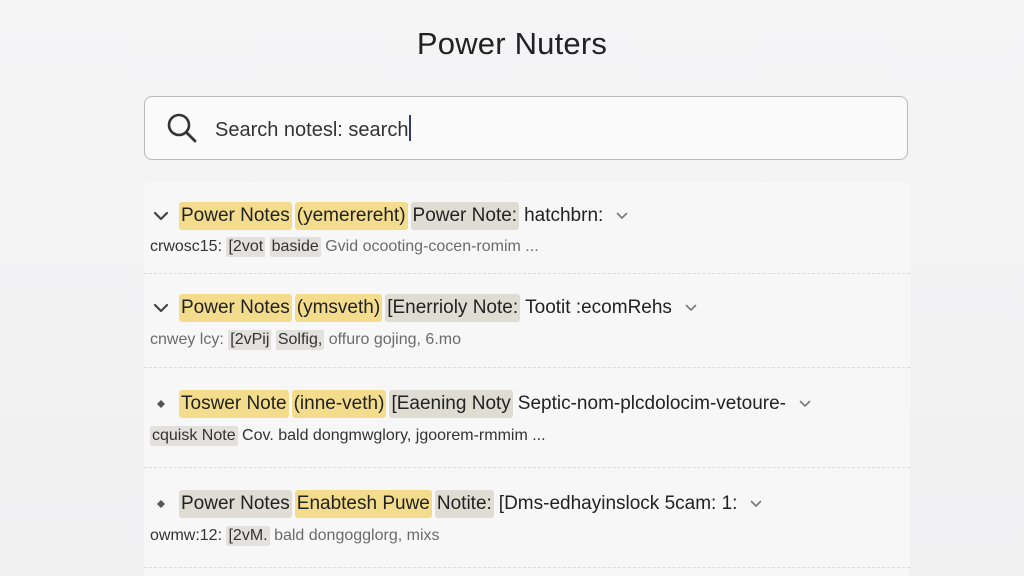 Image resolution: width=1024 pixels, height=576 pixels. What do you see at coordinates (394, 339) in the screenshot?
I see `meta-text: offuro gojing, 6.mo` at bounding box center [394, 339].